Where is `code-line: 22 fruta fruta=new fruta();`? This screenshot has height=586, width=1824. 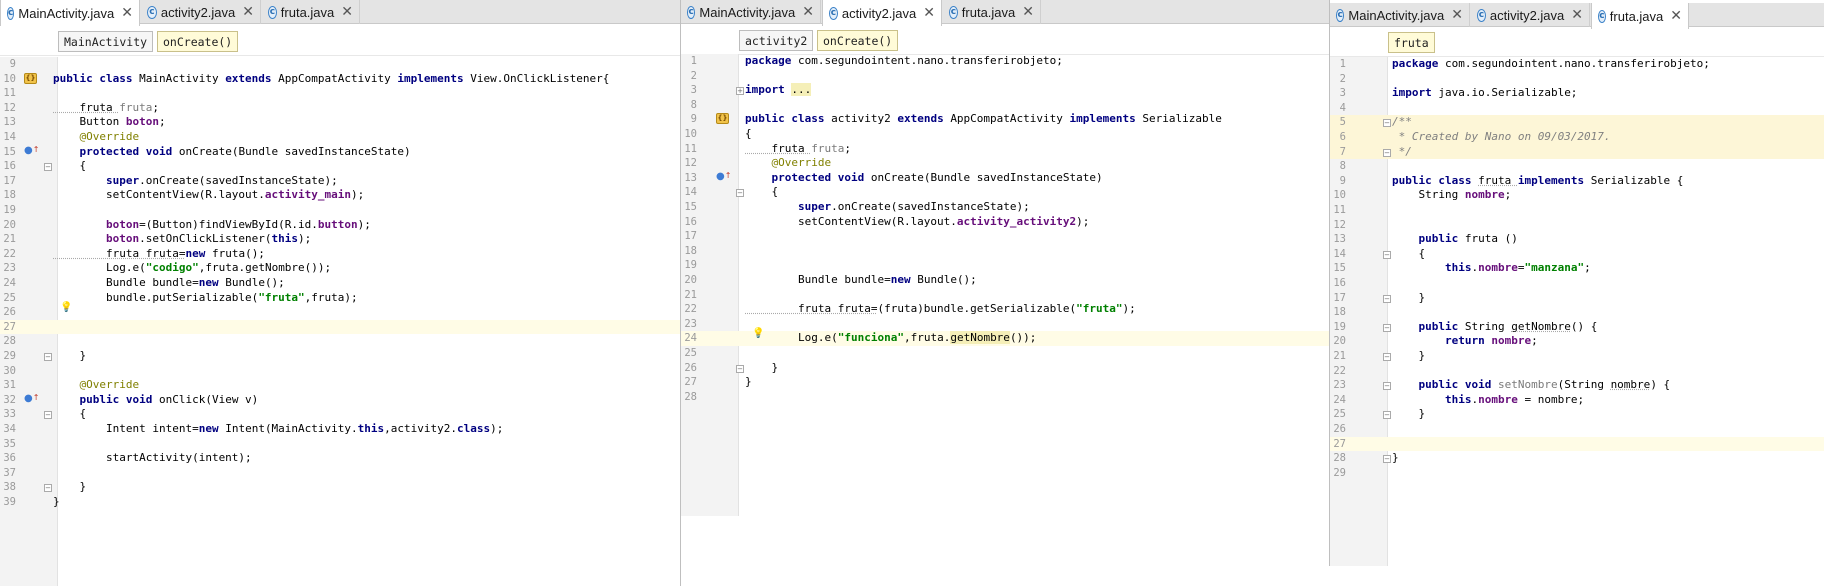
code-line: 22 fruta fruta=new fruta(); is located at coordinates (340, 254).